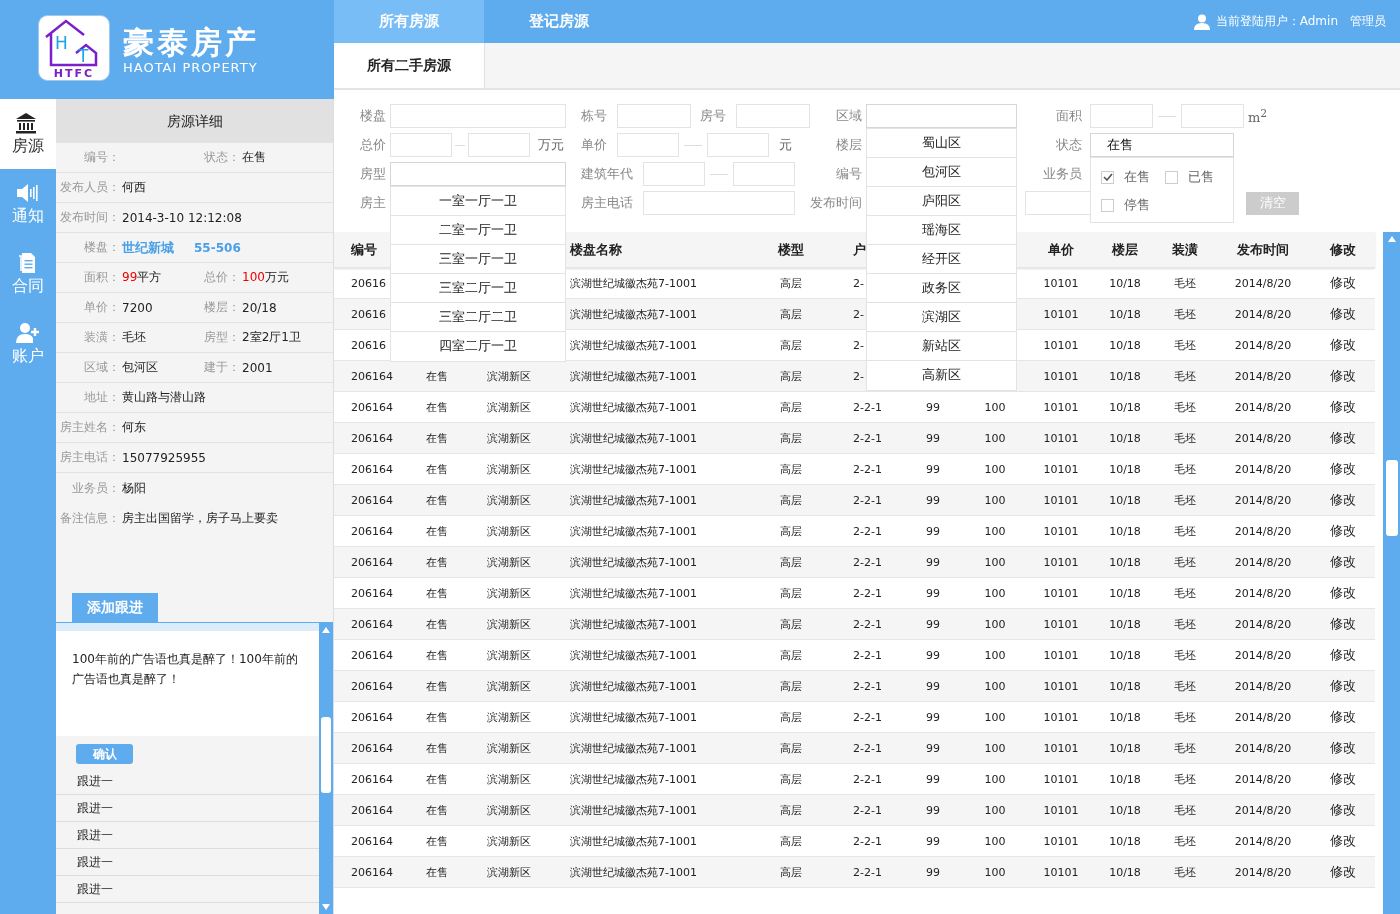 The height and width of the screenshot is (914, 1400). I want to click on dropdown-option: 三室二厅一卫, so click(478, 288).